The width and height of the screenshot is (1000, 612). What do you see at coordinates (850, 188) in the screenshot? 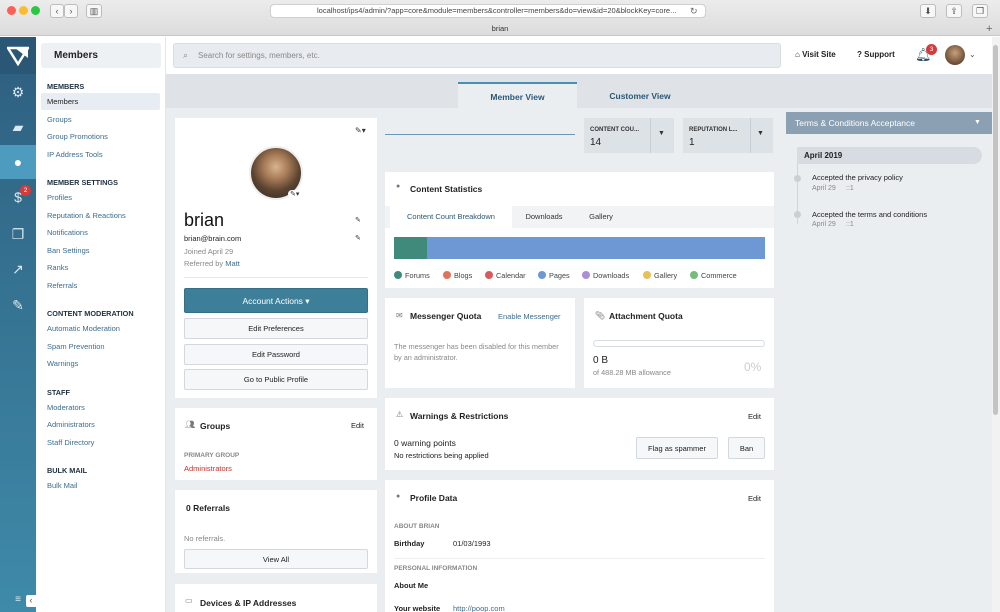
I see `timeline-event-ip: ::1` at bounding box center [850, 188].